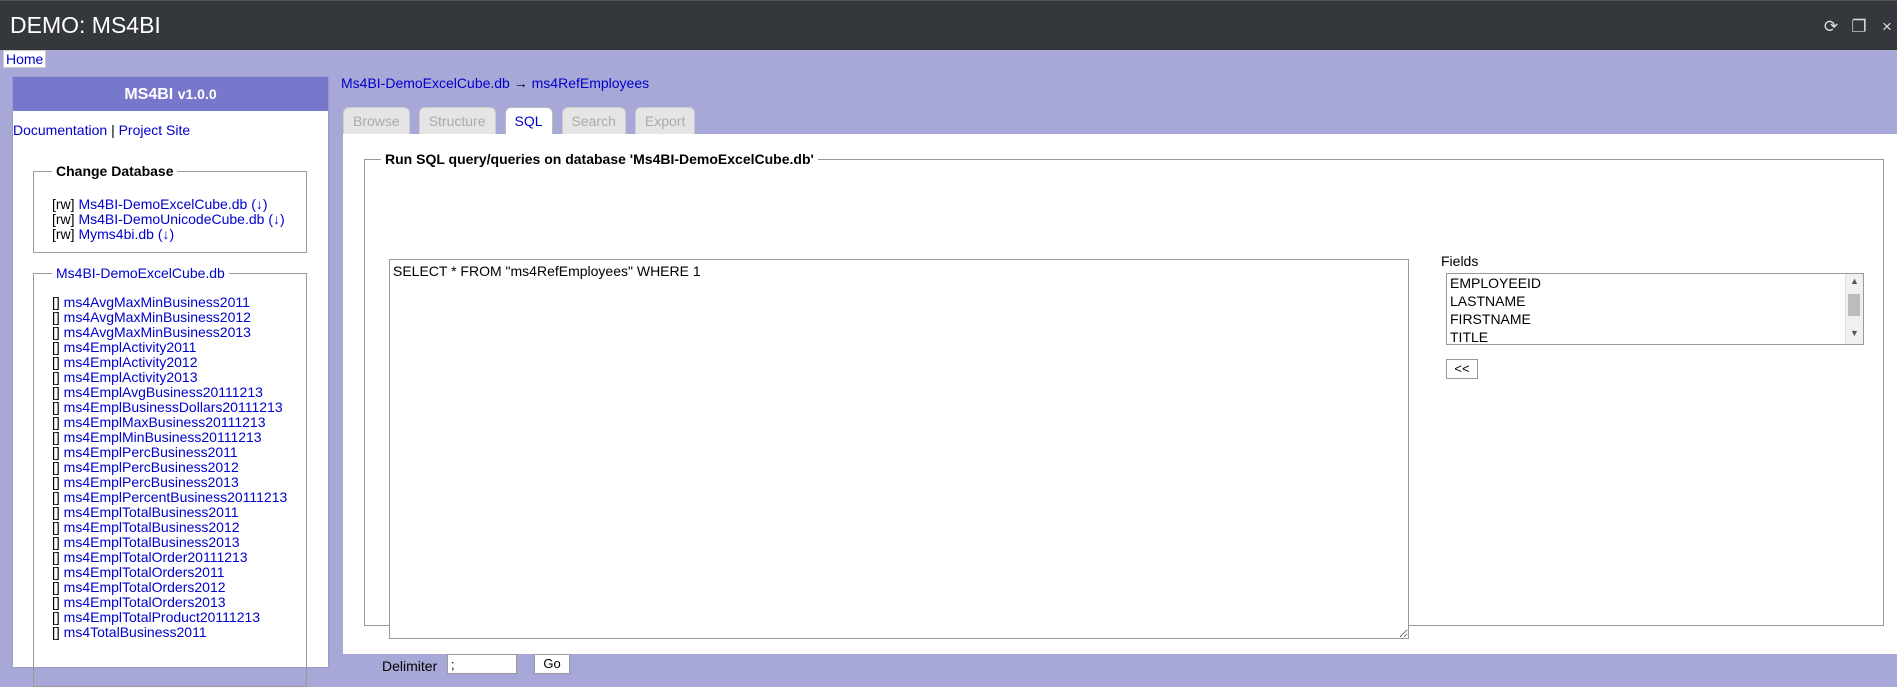  I want to click on scroll-down-icon: ▼, so click(1854, 335).